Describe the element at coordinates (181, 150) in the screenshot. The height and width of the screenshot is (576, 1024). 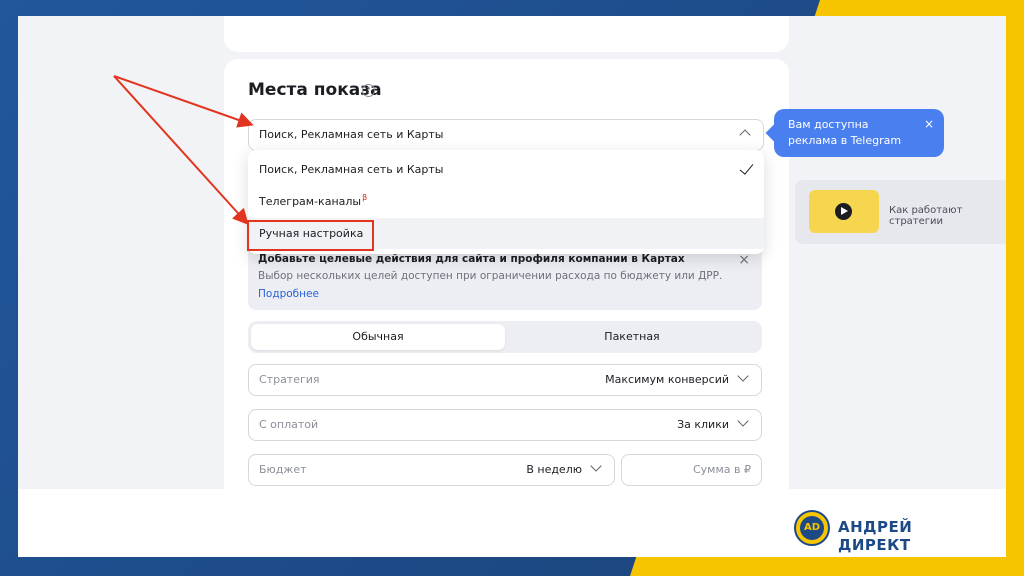
I see `arrow-to-manual` at that location.